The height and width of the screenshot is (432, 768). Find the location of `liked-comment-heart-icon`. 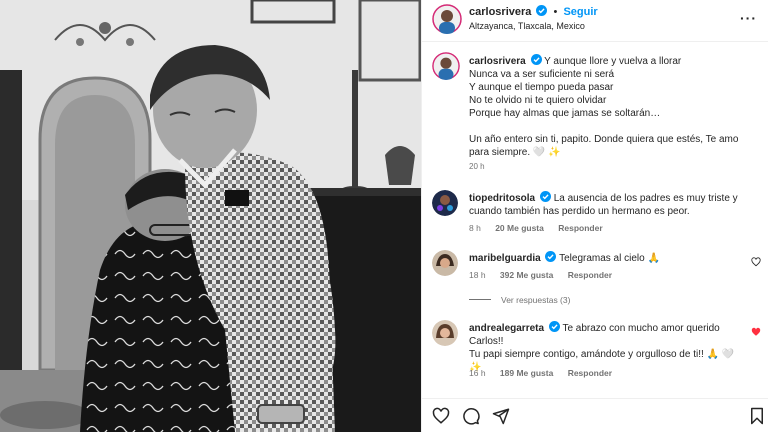

liked-comment-heart-icon is located at coordinates (756, 332).